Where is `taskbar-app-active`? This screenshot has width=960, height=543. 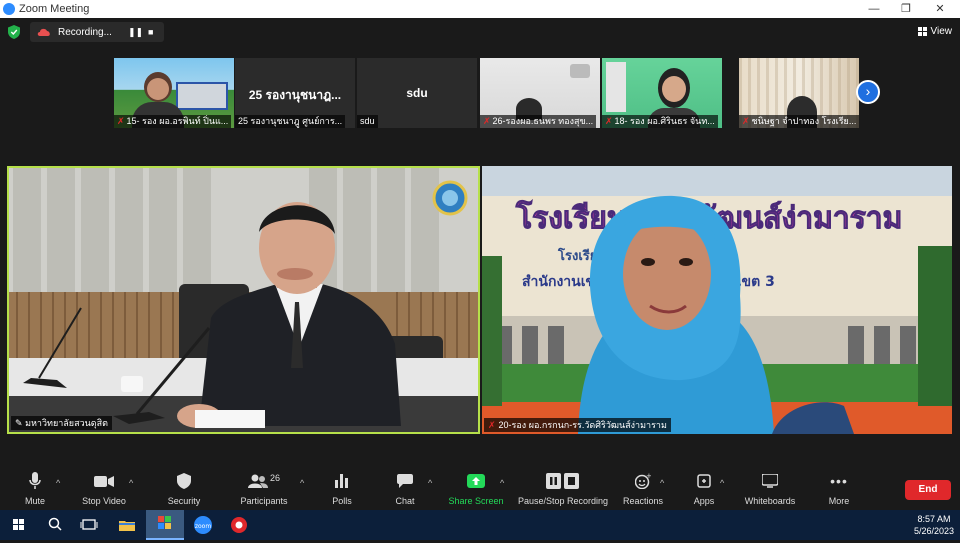
taskbar-app-active is located at coordinates (165, 525).